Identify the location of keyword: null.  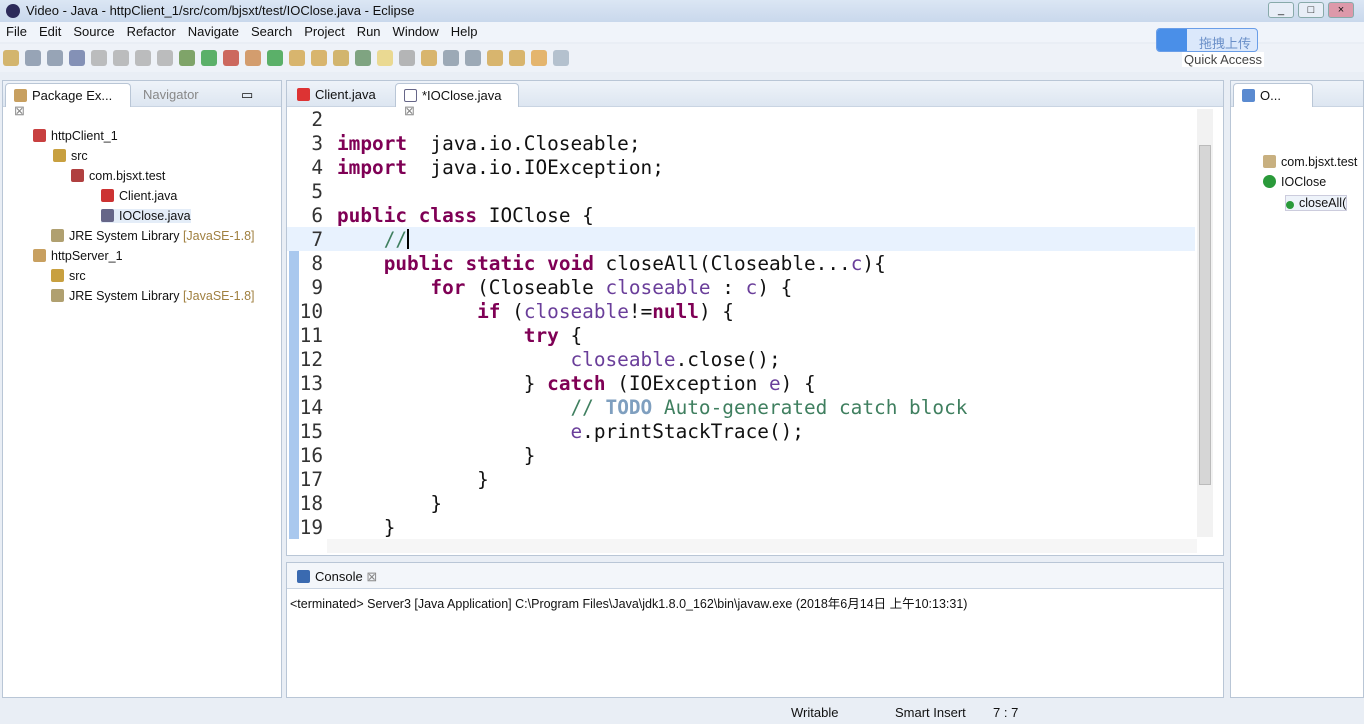
(675, 311).